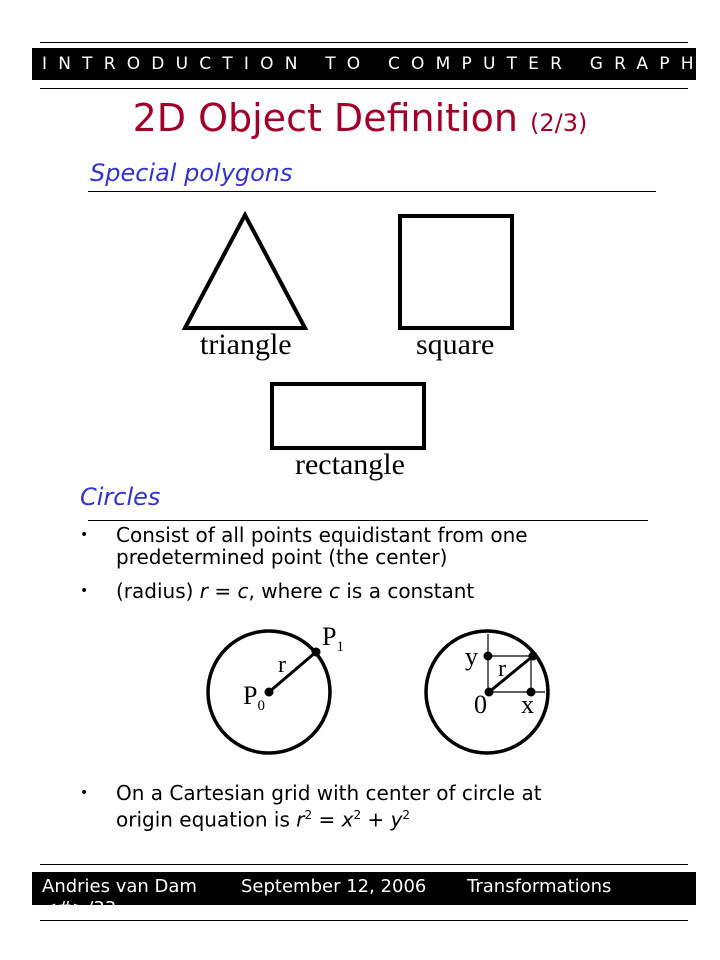 The width and height of the screenshot is (720, 960). I want to click on radius-line, so click(292, 672).